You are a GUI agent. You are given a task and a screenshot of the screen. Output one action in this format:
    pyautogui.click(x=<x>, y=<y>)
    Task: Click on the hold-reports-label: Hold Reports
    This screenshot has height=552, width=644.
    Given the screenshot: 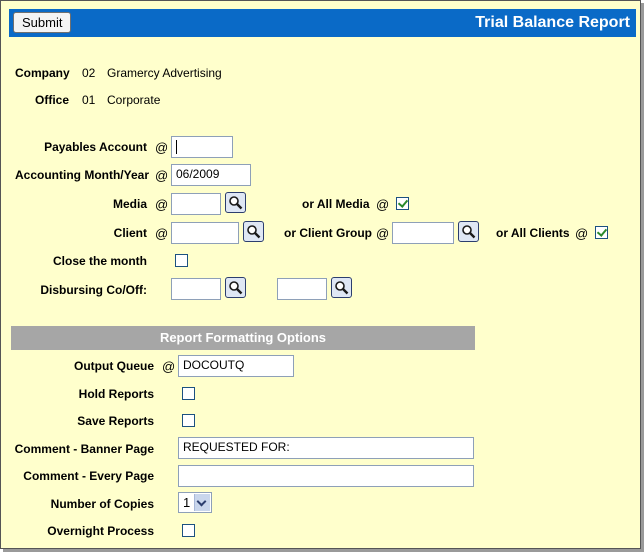 What is the action you would take?
    pyautogui.click(x=116, y=394)
    